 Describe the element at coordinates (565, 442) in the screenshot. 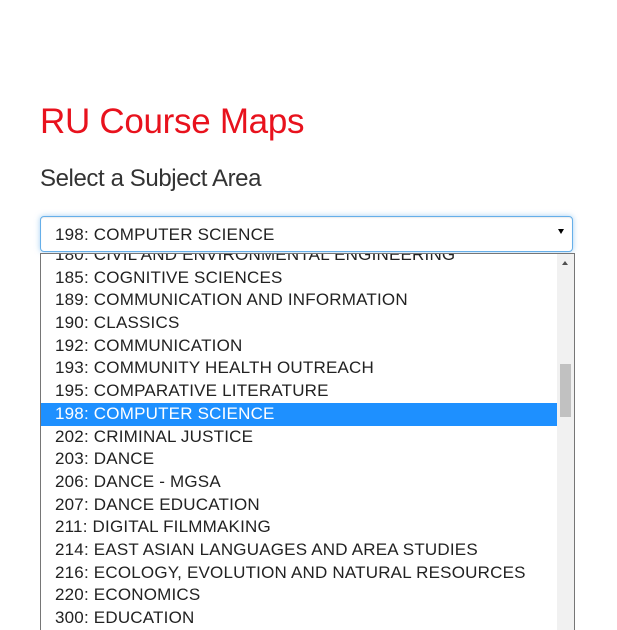

I see `scrollbar` at that location.